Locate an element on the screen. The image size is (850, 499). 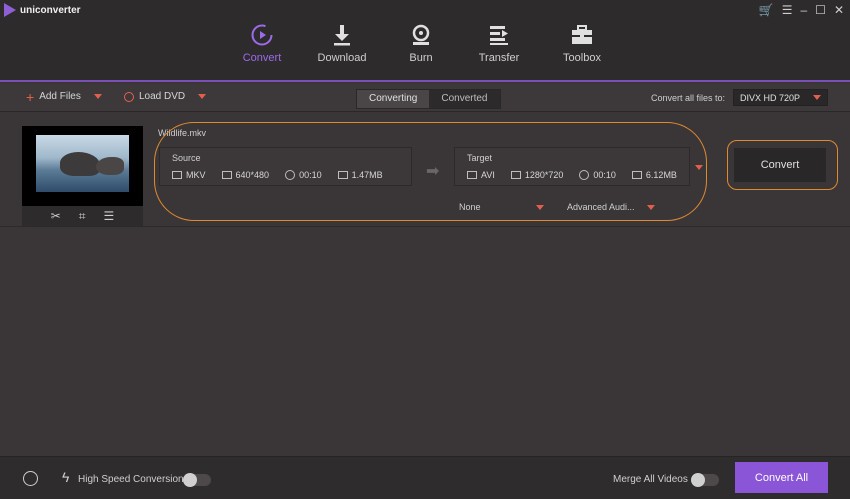
crop-icon: ⌗ is located at coordinates (82, 216).